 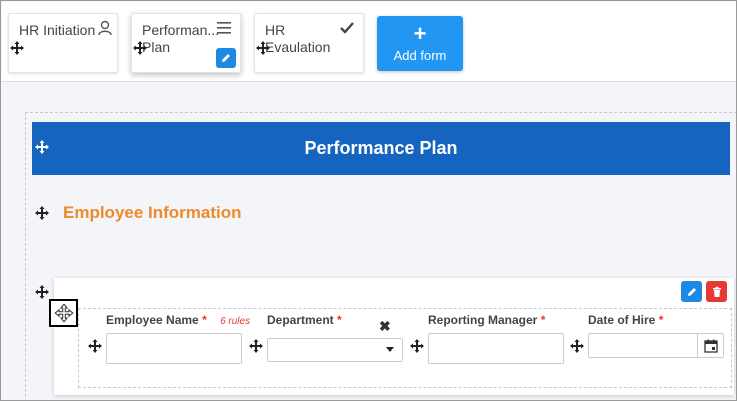 I want to click on employee-name-label: Employee Name * 6 rules, so click(x=178, y=320).